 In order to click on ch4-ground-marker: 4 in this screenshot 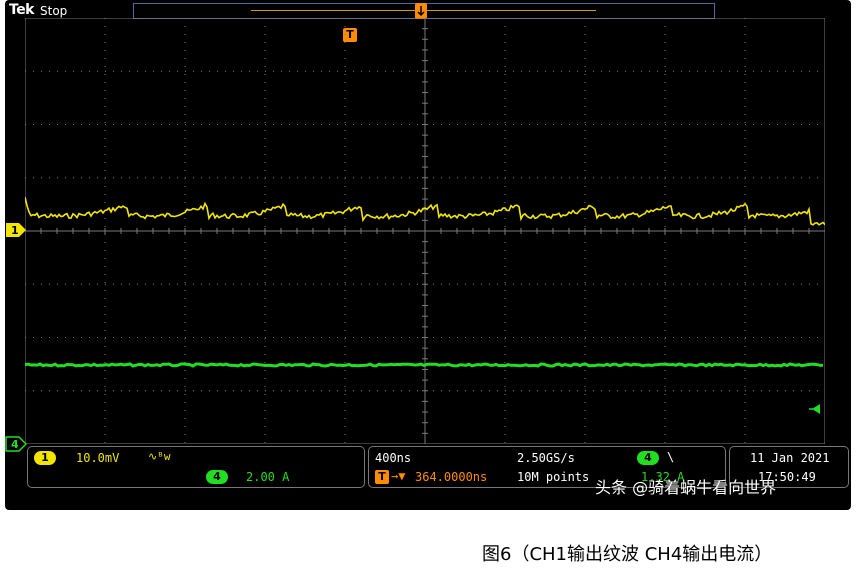, I will do `click(16, 444)`.